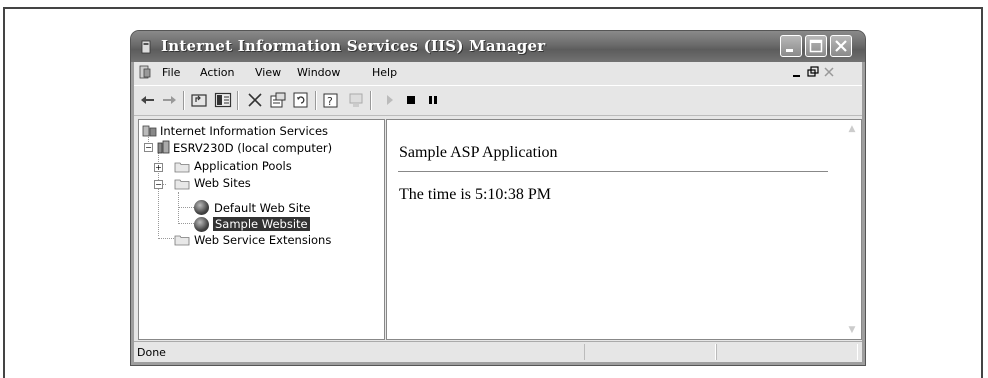  I want to click on back-arrow-icon, so click(148, 100).